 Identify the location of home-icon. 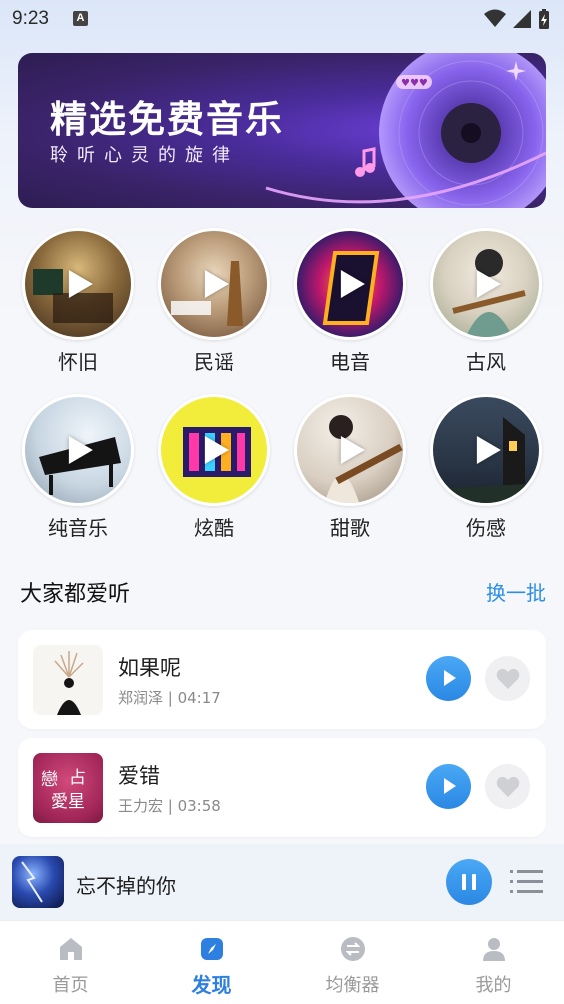
(71, 949).